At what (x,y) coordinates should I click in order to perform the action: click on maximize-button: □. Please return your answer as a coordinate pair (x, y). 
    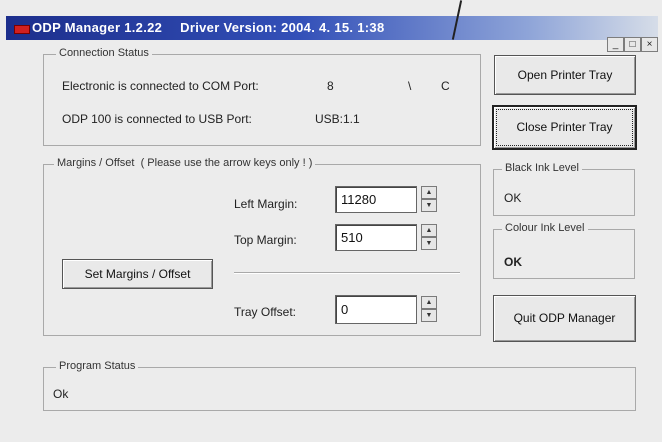
    Looking at the image, I should click on (632, 44).